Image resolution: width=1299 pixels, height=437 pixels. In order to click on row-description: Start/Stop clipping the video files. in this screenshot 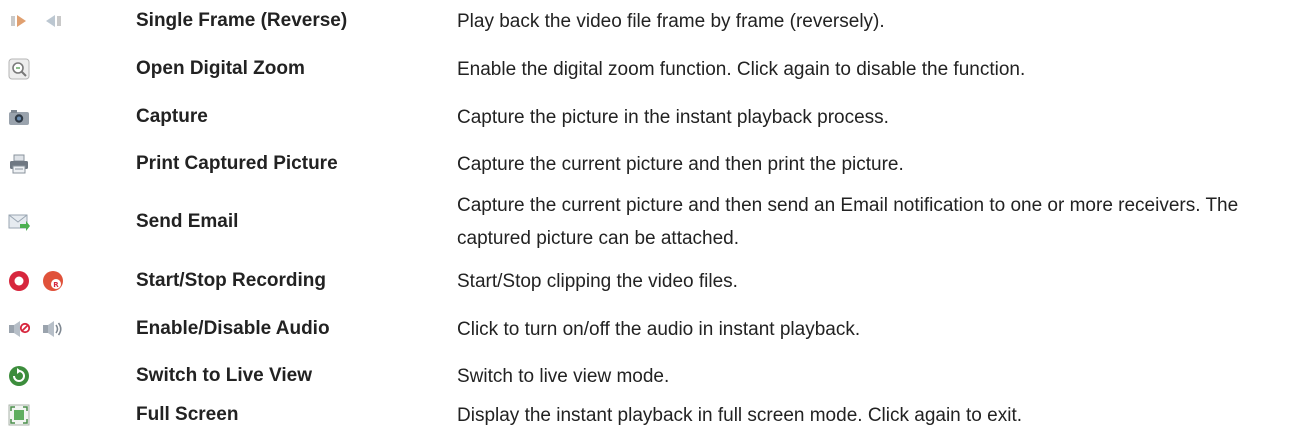, I will do `click(597, 281)`.